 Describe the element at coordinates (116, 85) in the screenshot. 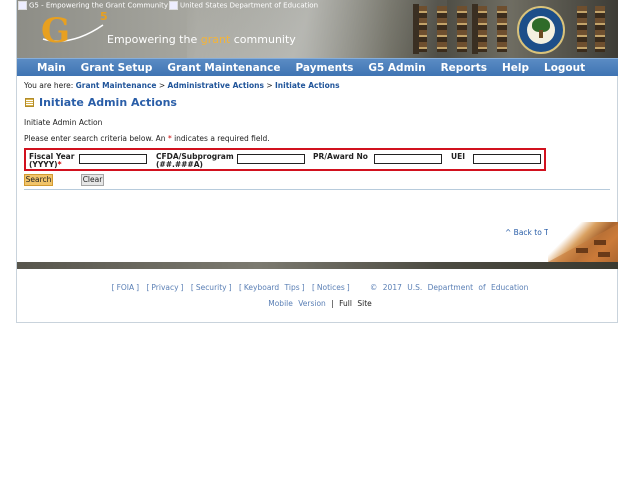

I see `breadcrumb-grant-maintenance: Grant Maintenance` at that location.